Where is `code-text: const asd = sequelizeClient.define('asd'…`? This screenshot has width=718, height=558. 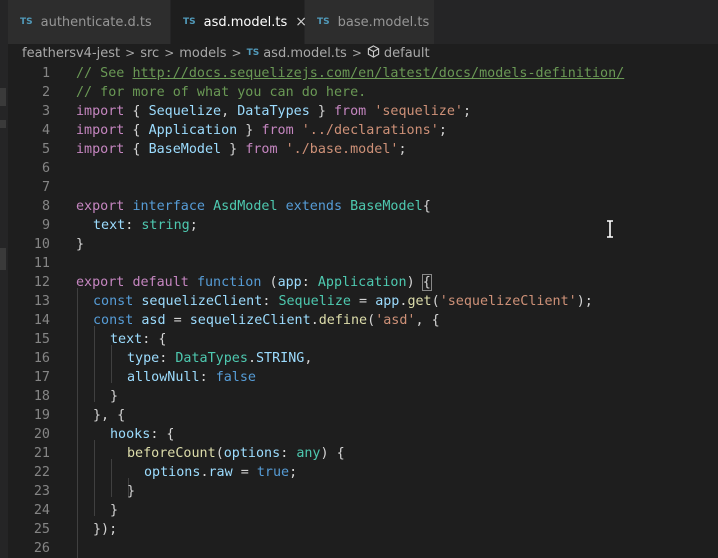 code-text: const asd = sequelizeClient.define('asd'… is located at coordinates (266, 320).